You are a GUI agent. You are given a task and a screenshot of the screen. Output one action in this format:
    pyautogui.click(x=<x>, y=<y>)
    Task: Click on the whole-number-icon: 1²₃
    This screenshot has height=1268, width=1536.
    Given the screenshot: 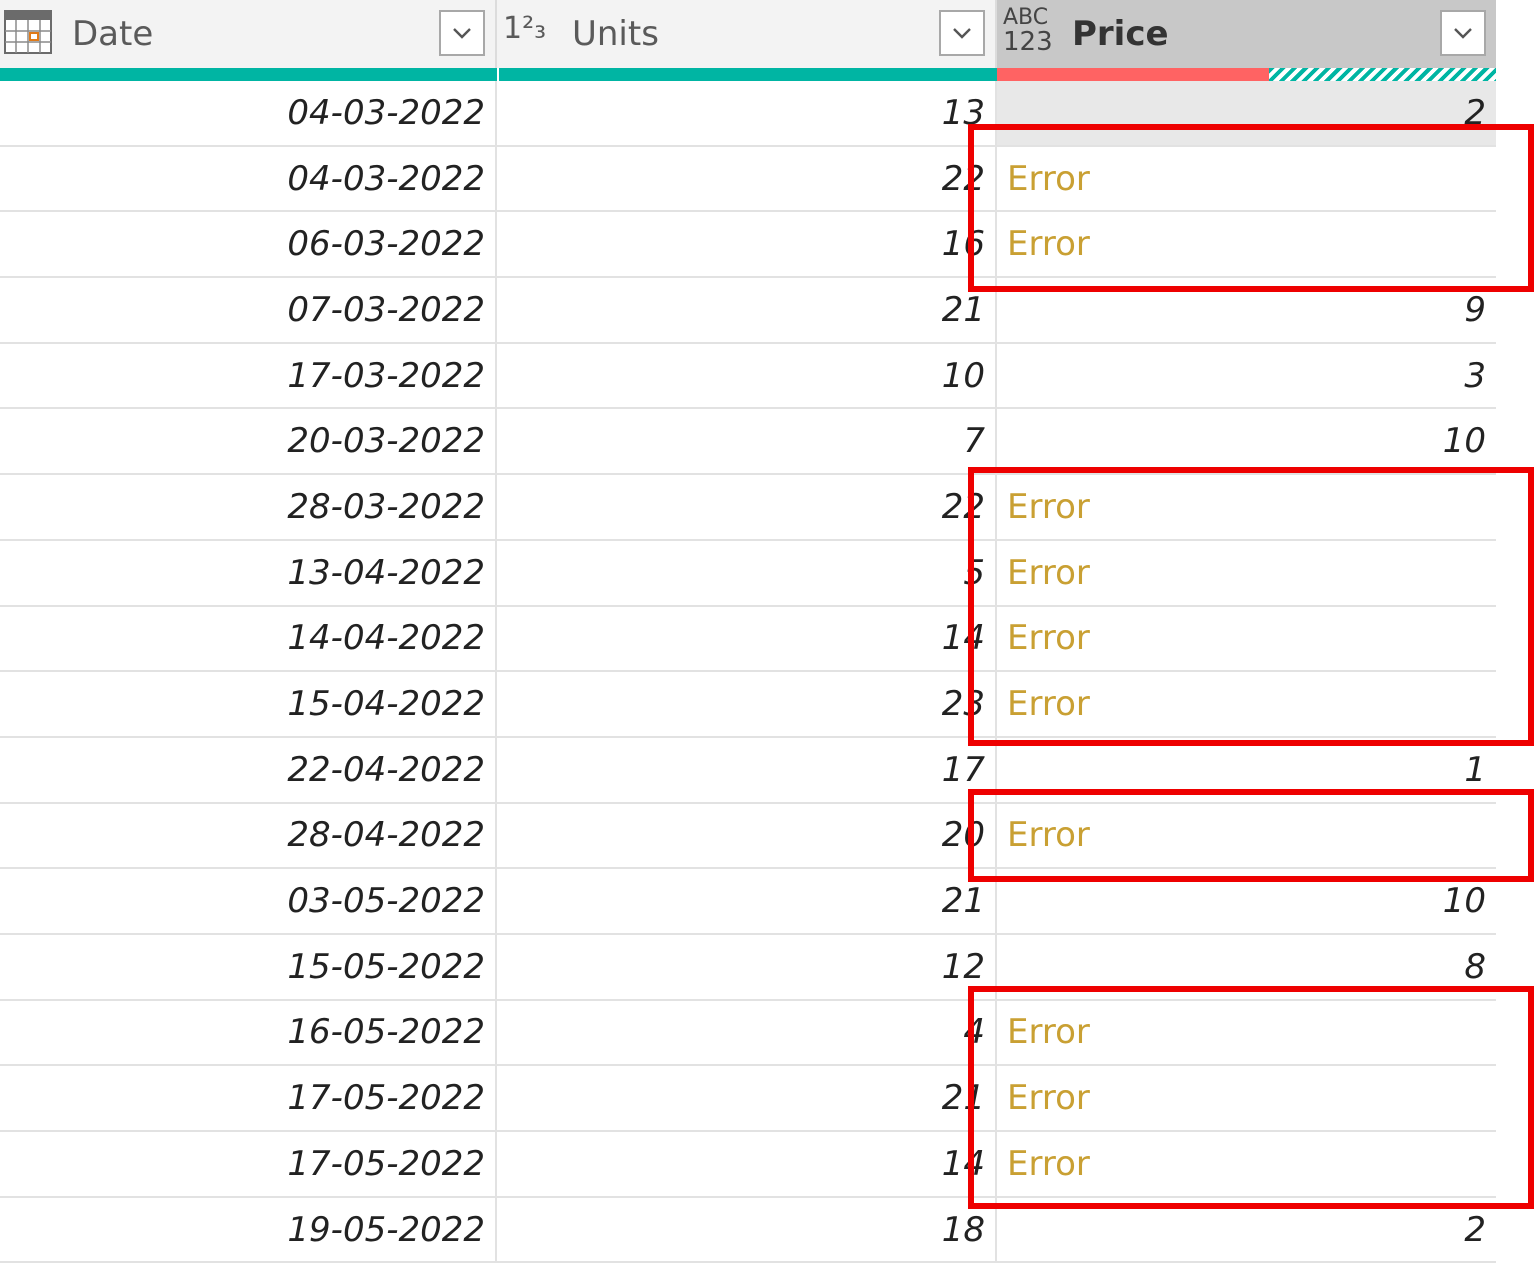 What is the action you would take?
    pyautogui.click(x=531, y=36)
    